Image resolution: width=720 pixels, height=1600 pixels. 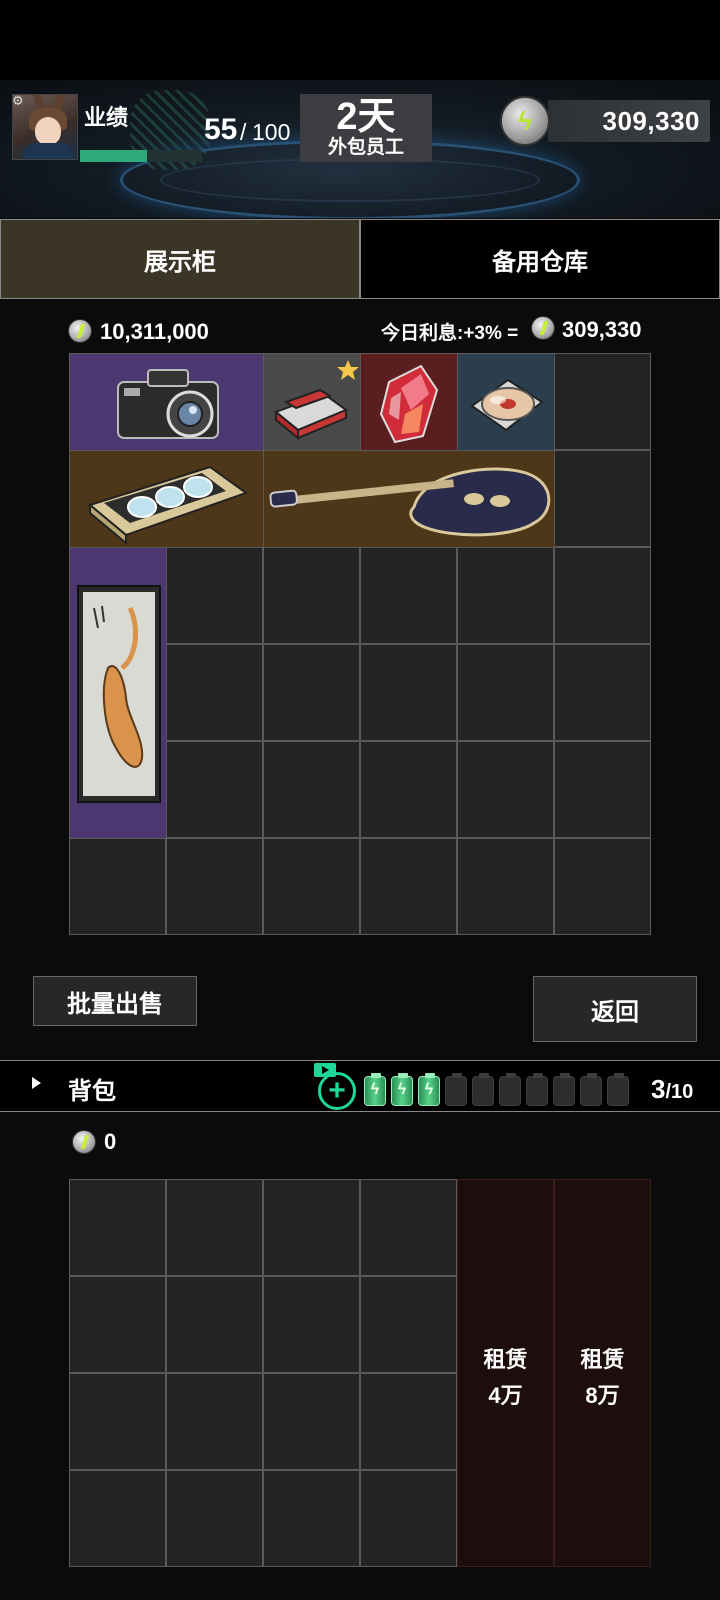 What do you see at coordinates (19, 101) in the screenshot?
I see `gear-icon: ⚙` at bounding box center [19, 101].